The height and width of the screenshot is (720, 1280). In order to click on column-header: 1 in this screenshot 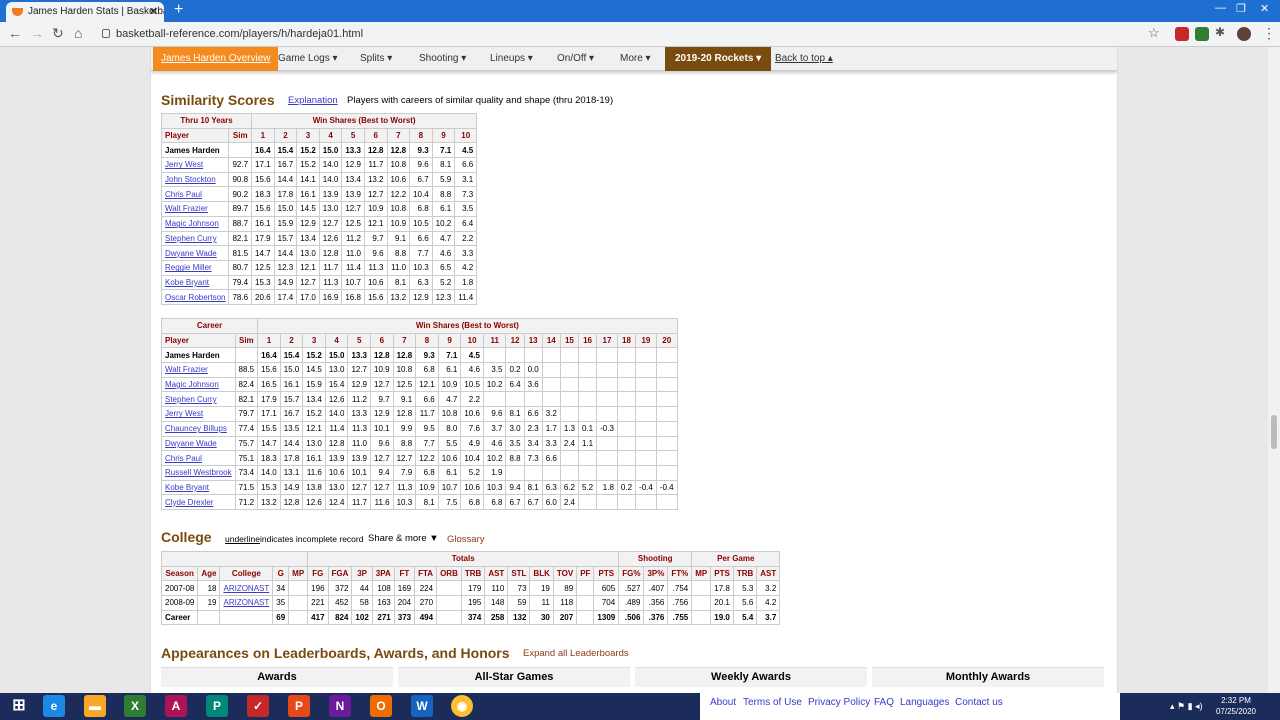, I will do `click(269, 340)`.